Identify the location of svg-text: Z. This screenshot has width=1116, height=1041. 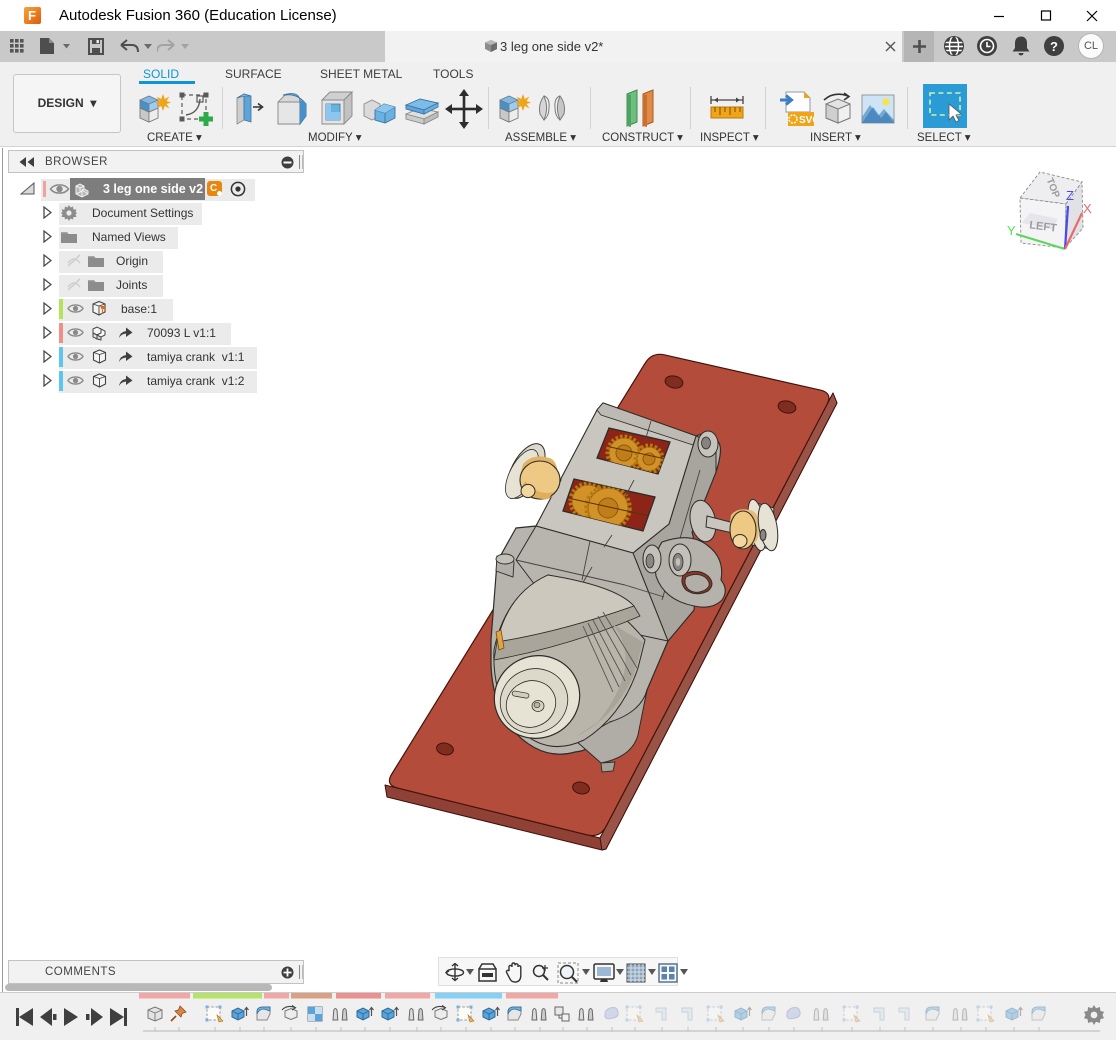
(1070, 195).